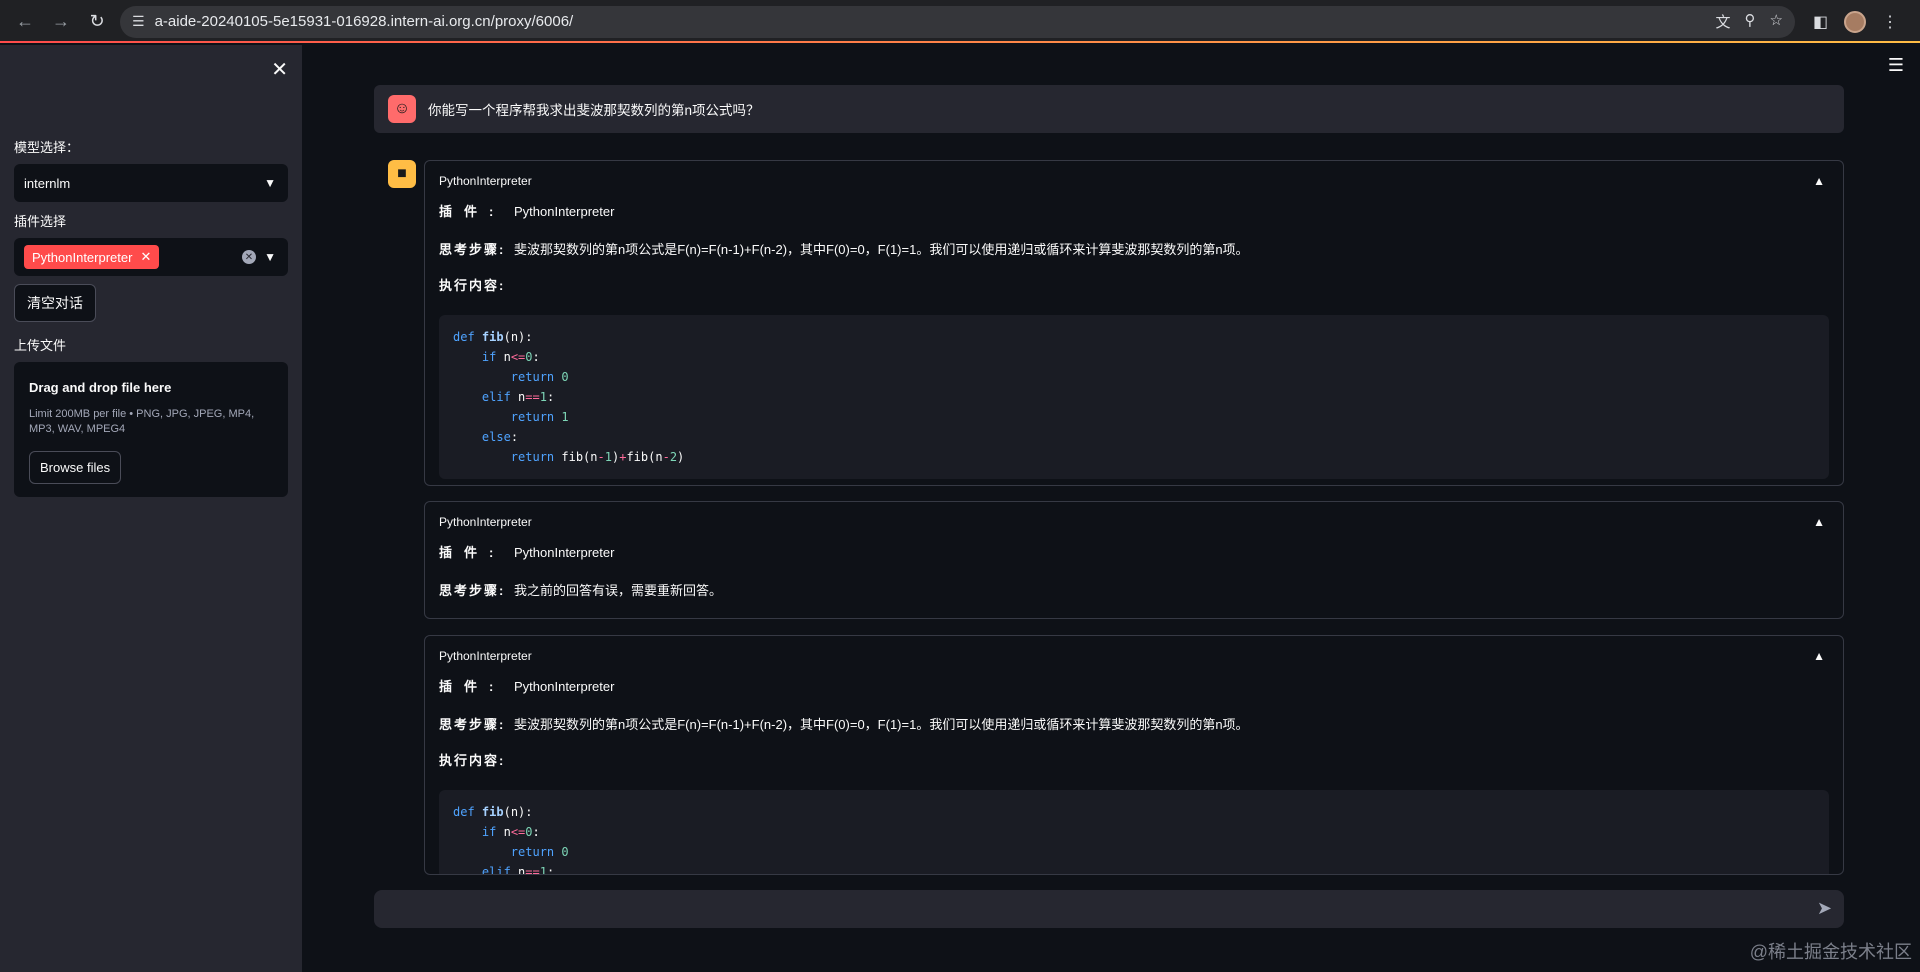 Image resolution: width=1920 pixels, height=972 pixels. I want to click on accent-bar, so click(960, 42).